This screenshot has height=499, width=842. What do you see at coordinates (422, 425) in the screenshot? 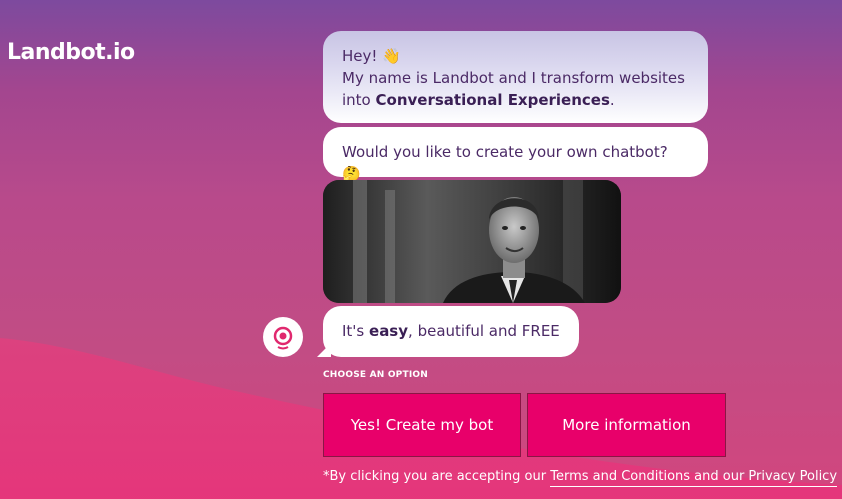
I see `create-bot-button: Yes! Create my bot` at bounding box center [422, 425].